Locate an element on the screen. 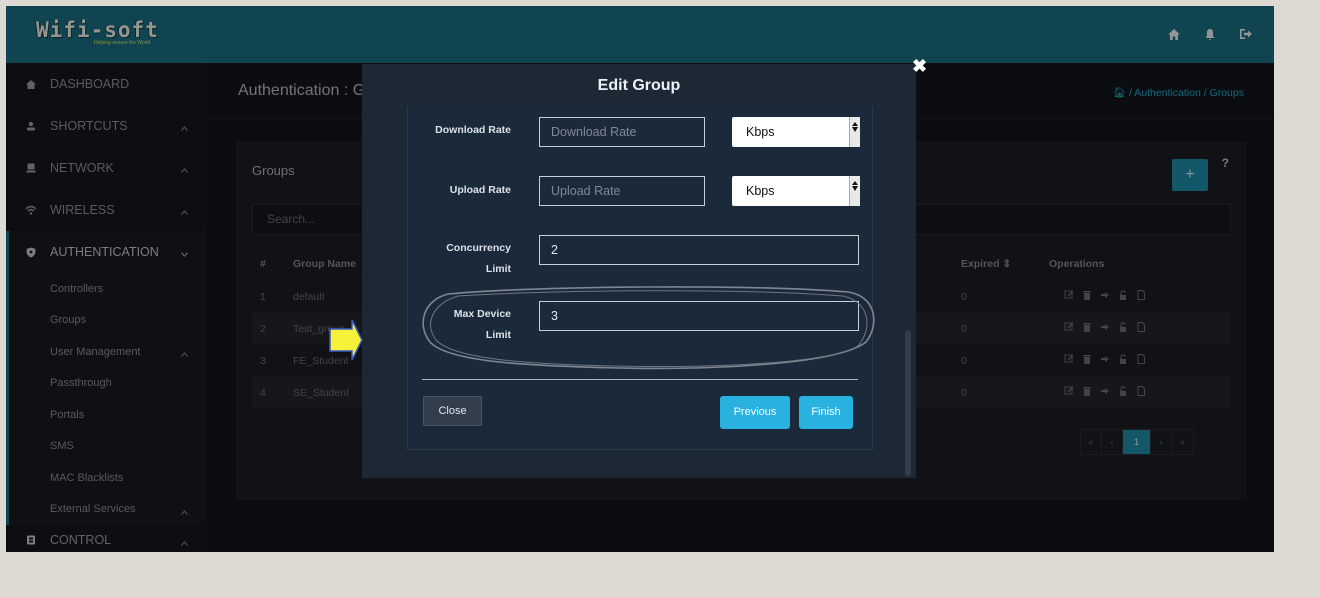  upload-rate-input: Upload Rate is located at coordinates (622, 191).